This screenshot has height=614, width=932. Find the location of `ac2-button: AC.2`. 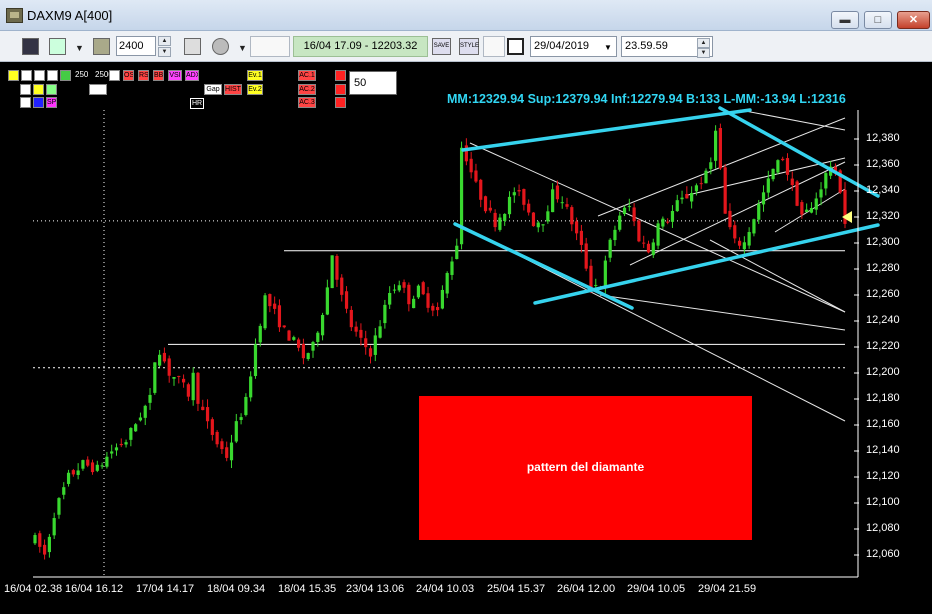

ac2-button: AC.2 is located at coordinates (307, 89).